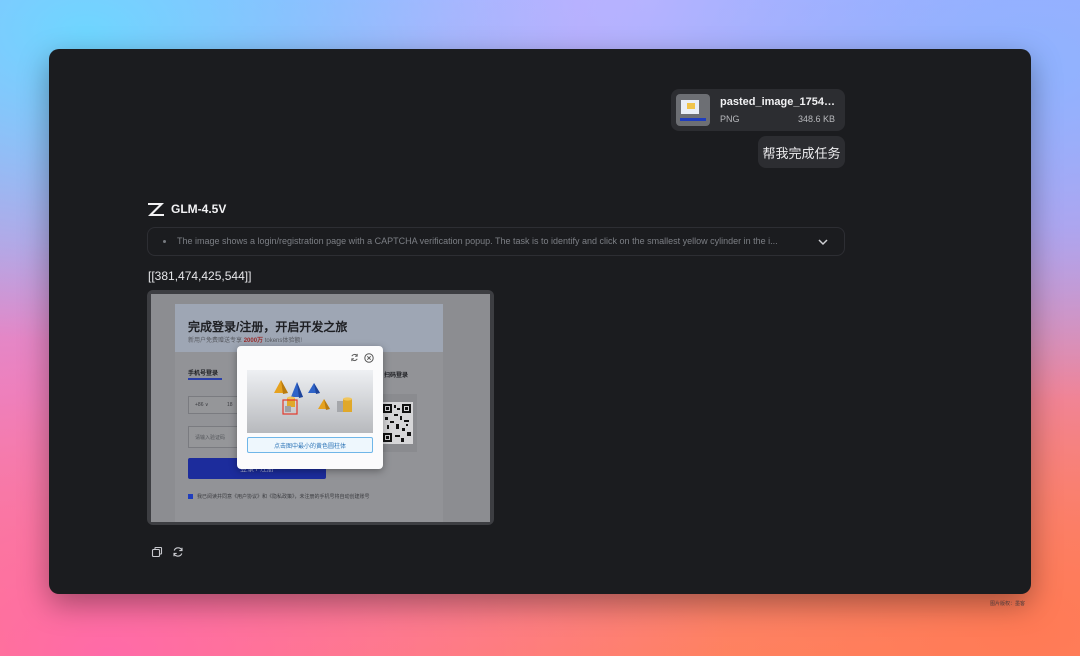 This screenshot has width=1080, height=656. What do you see at coordinates (310, 445) in the screenshot?
I see `captcha-instruction: 点击图中最小的黄色圆柱体` at bounding box center [310, 445].